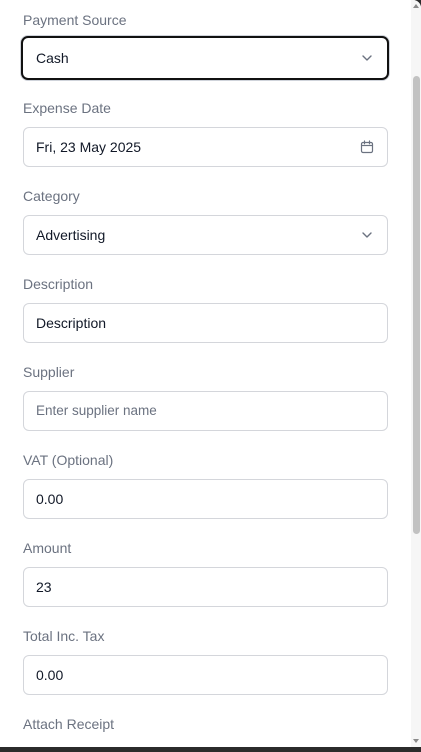 The image size is (421, 752). What do you see at coordinates (68, 460) in the screenshot?
I see `vat-label: VAT (Optional)` at bounding box center [68, 460].